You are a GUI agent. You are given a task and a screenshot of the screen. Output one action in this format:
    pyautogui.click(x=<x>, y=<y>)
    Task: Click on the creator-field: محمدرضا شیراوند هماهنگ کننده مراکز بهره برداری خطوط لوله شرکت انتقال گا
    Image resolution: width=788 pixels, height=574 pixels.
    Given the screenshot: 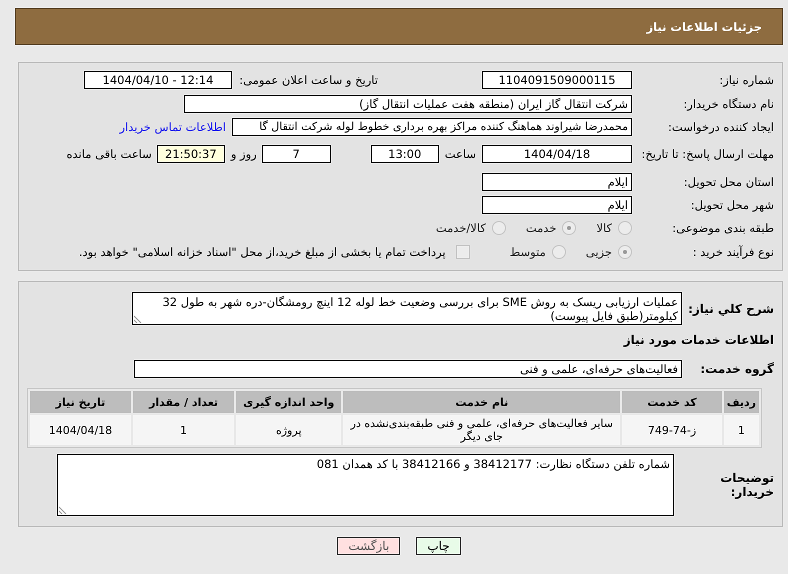 What is the action you would take?
    pyautogui.click(x=432, y=127)
    